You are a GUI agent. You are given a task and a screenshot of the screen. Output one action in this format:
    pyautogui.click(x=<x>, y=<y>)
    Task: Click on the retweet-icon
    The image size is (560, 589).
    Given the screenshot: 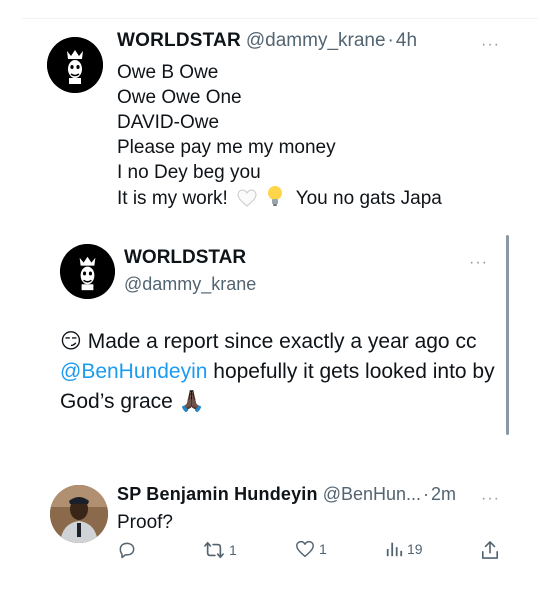 What is the action you would take?
    pyautogui.click(x=214, y=550)
    